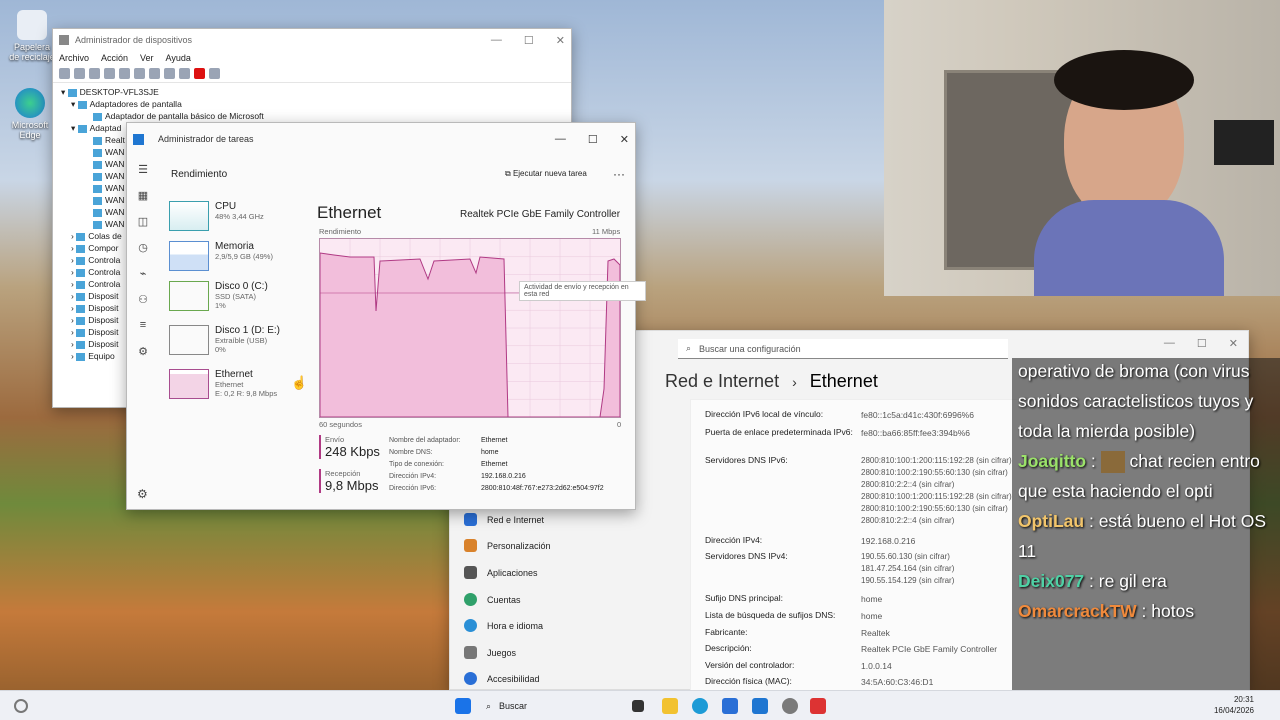  I want to click on breadcrumb-parent: Red e Internet, so click(722, 381).